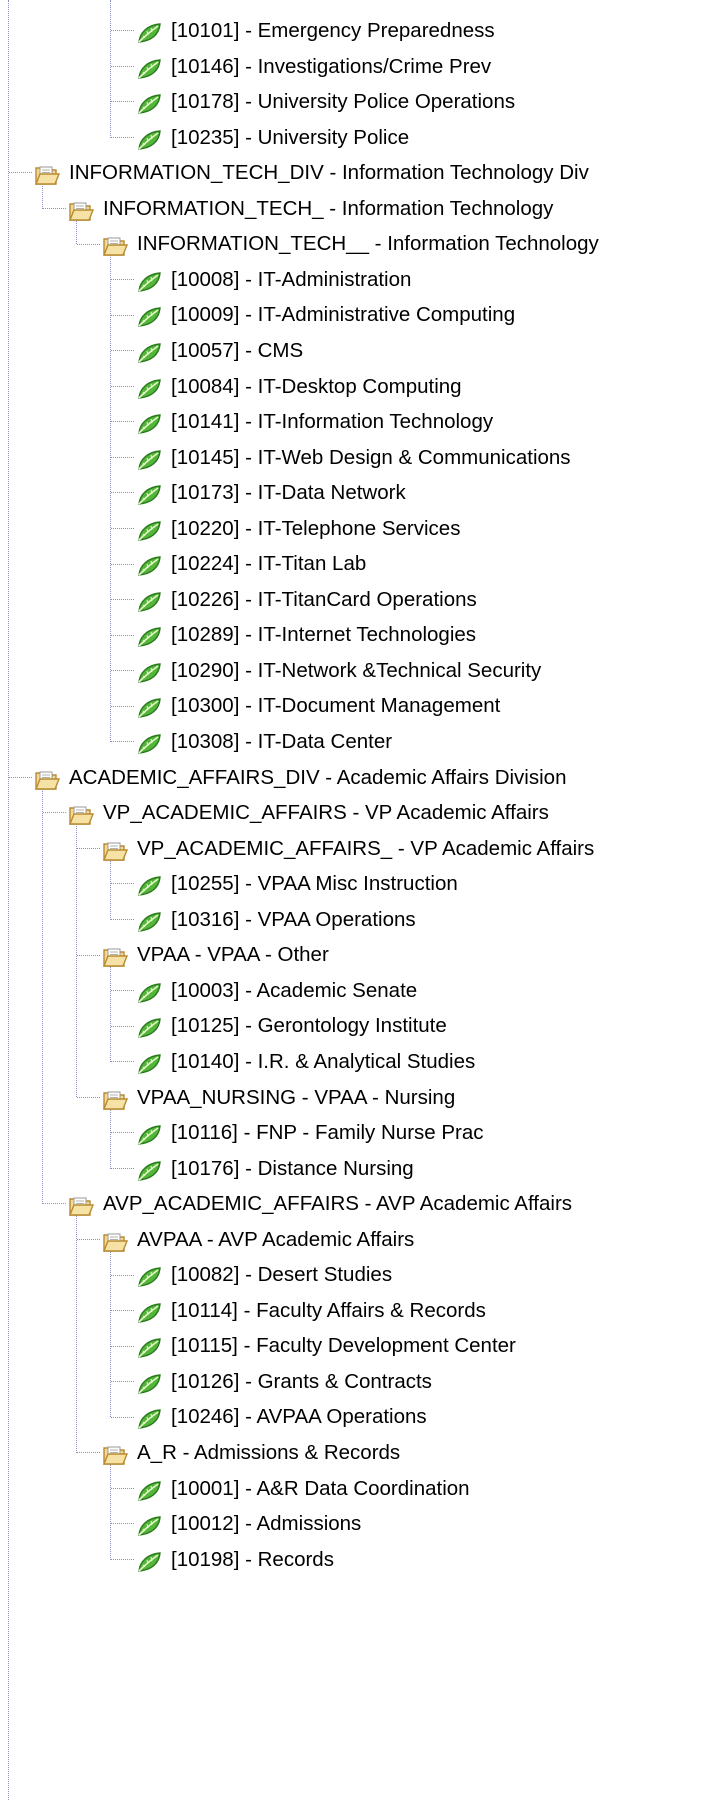 The image size is (703, 1800). What do you see at coordinates (371, 457) in the screenshot?
I see `tree-node-label: [10145] - IT-Web Design & Communications` at bounding box center [371, 457].